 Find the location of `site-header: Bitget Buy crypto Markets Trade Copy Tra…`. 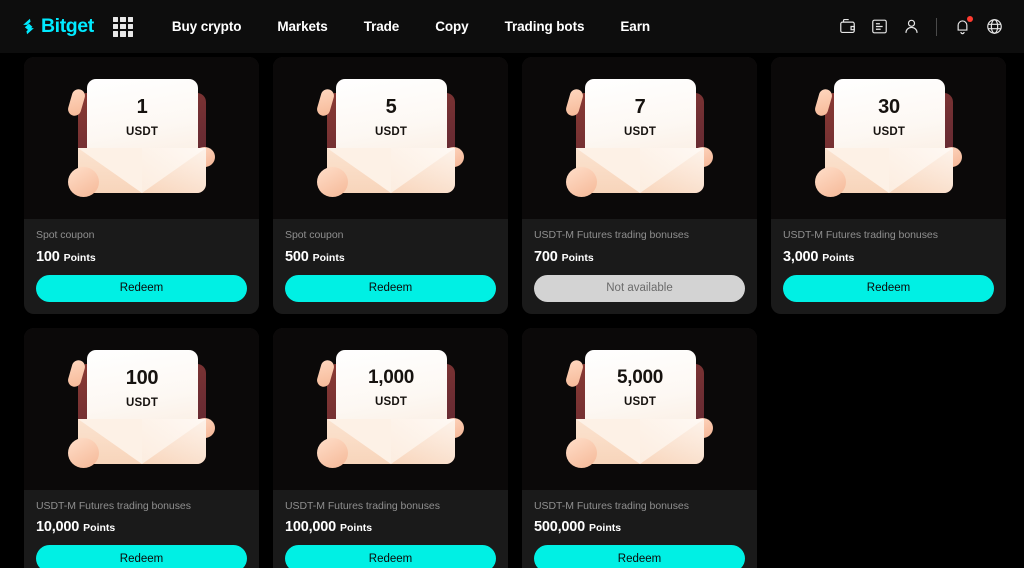

site-header: Bitget Buy crypto Markets Trade Copy Tra… is located at coordinates (512, 26).